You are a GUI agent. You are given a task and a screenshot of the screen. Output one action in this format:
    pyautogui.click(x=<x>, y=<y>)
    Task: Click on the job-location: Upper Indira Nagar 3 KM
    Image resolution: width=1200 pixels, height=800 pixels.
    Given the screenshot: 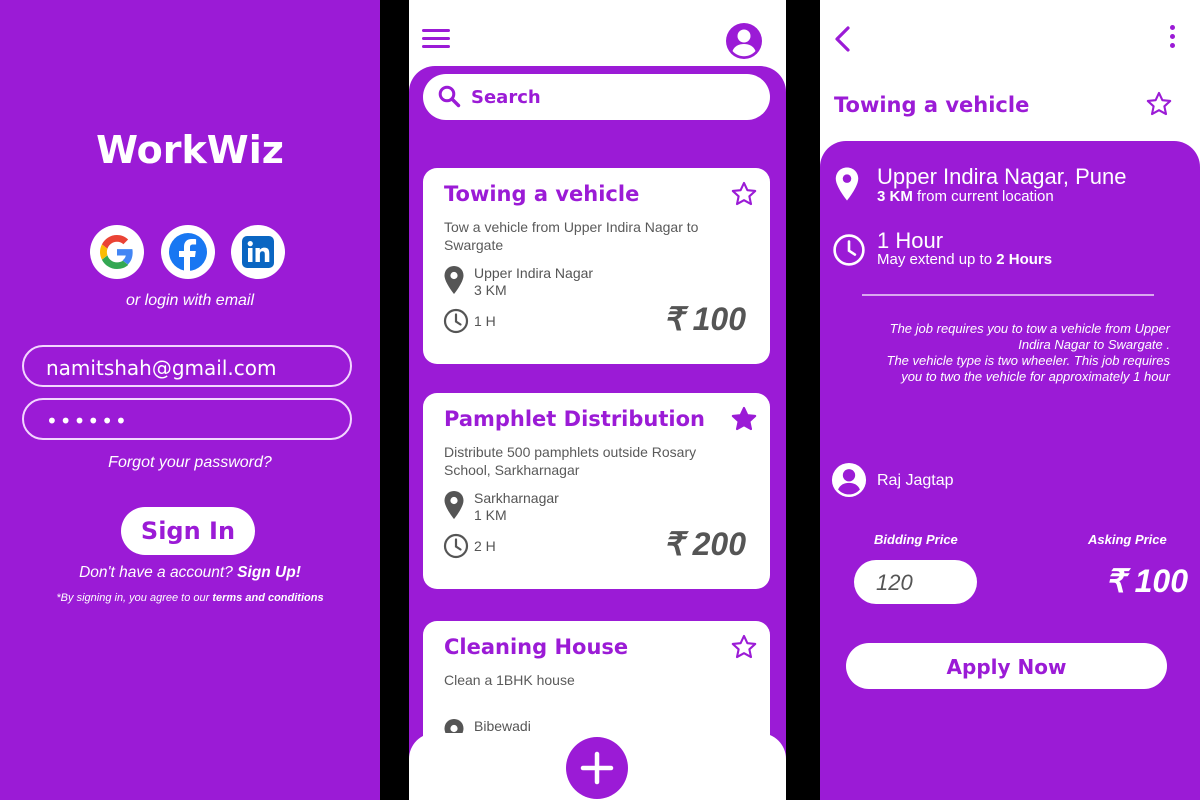 What is the action you would take?
    pyautogui.click(x=533, y=282)
    